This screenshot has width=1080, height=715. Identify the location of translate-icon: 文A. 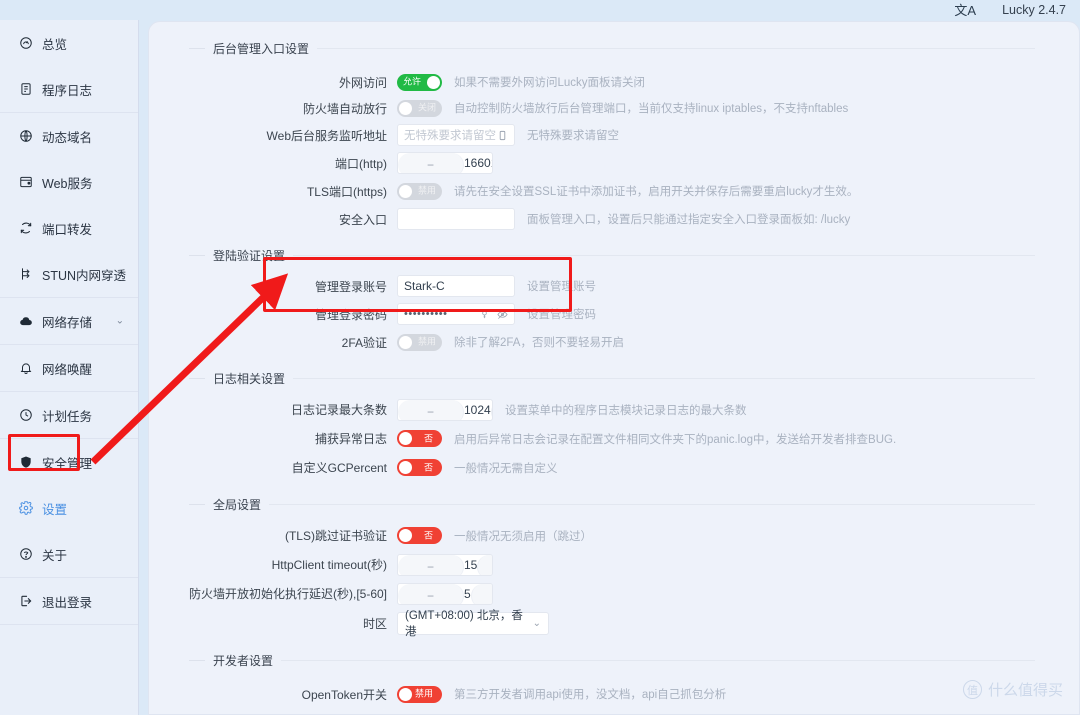
(965, 10).